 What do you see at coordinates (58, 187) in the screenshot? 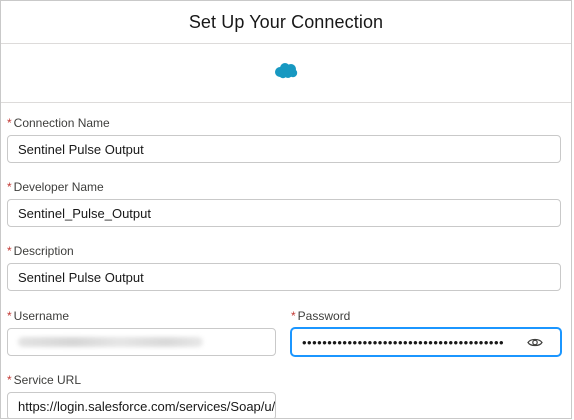
I see `developer-name-label: Developer Name` at bounding box center [58, 187].